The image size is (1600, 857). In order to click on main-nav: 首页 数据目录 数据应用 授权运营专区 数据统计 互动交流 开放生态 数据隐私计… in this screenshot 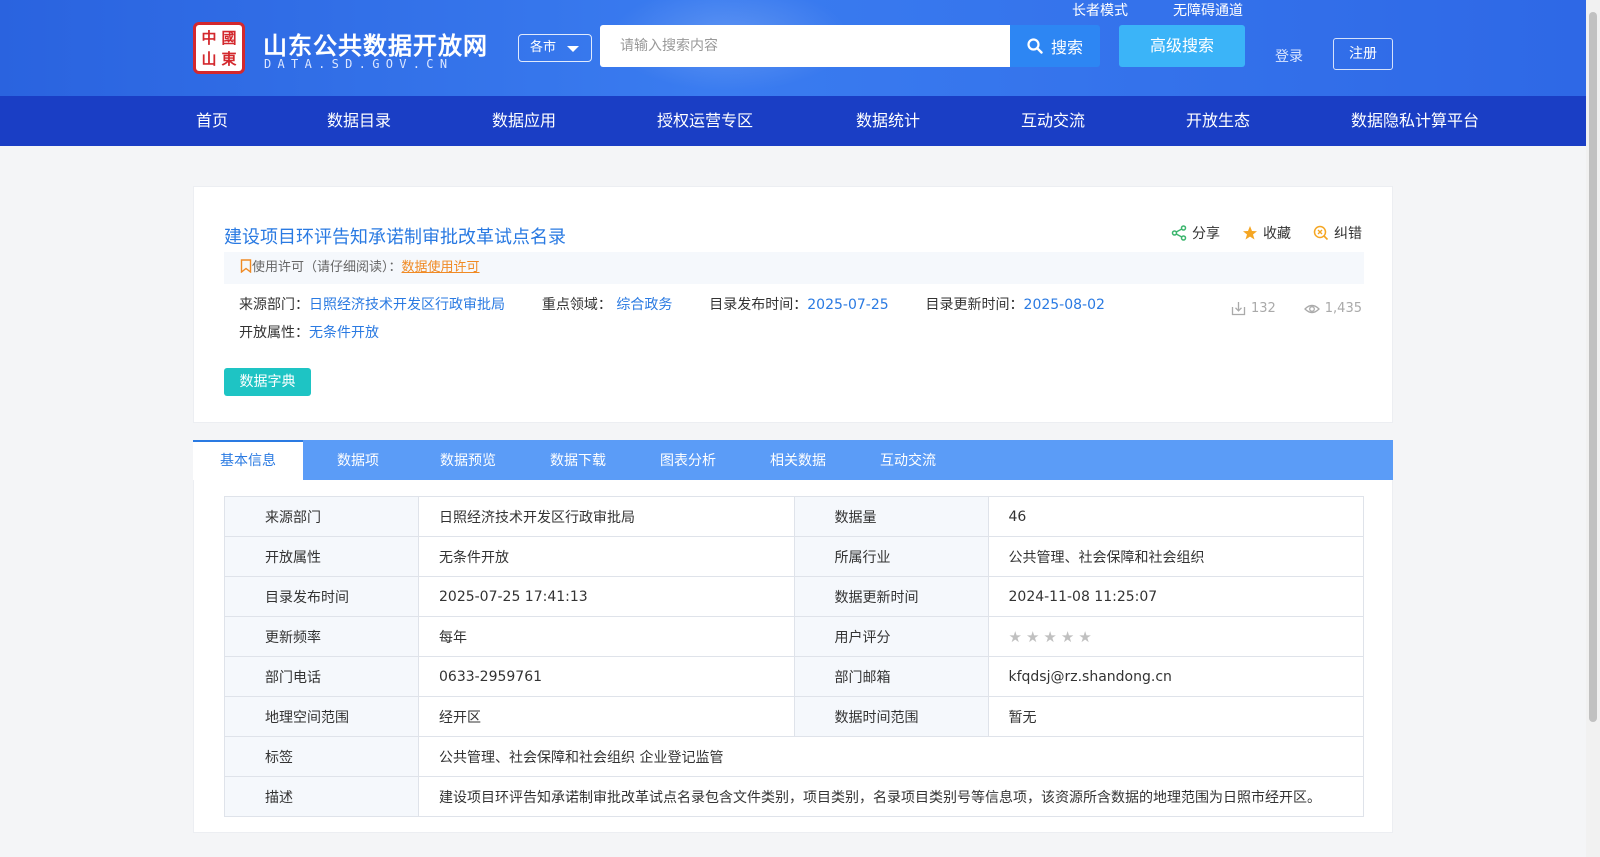, I will do `click(793, 121)`.